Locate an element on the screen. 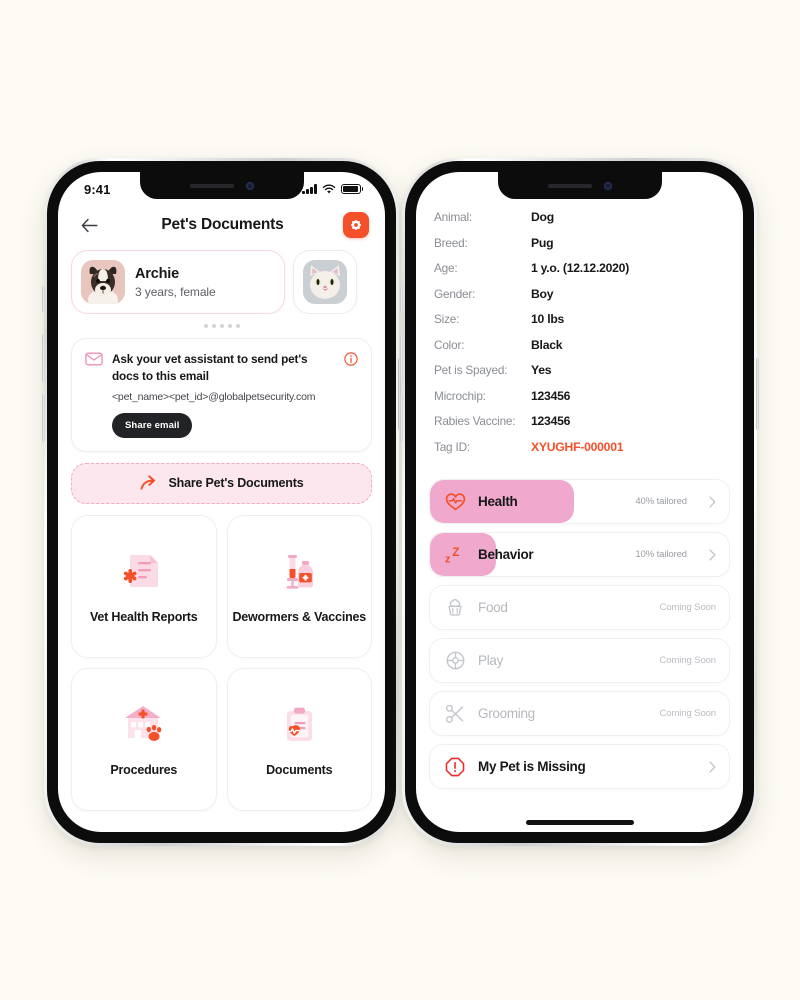 The width and height of the screenshot is (800, 1000). tile-vet-health-reports: Vet Health Reports is located at coordinates (144, 586).